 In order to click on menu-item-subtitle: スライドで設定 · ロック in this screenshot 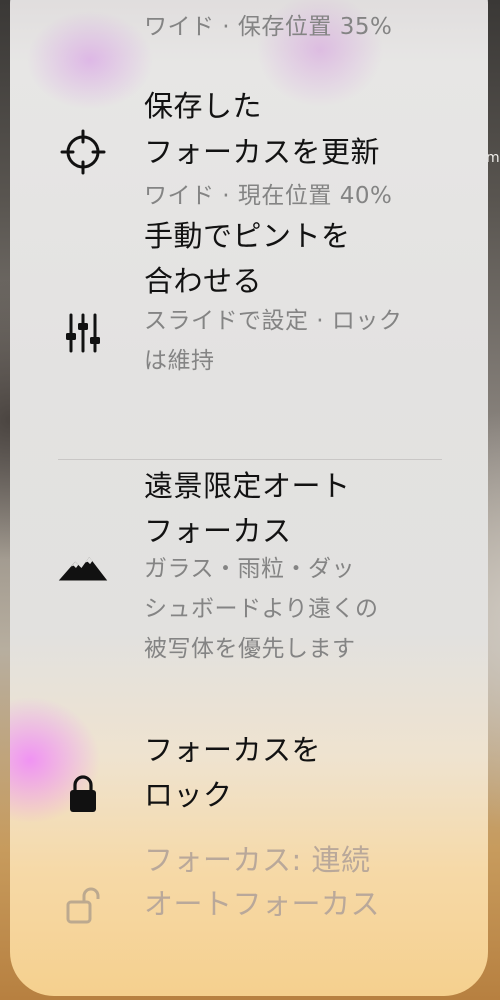, I will do `click(273, 321)`.